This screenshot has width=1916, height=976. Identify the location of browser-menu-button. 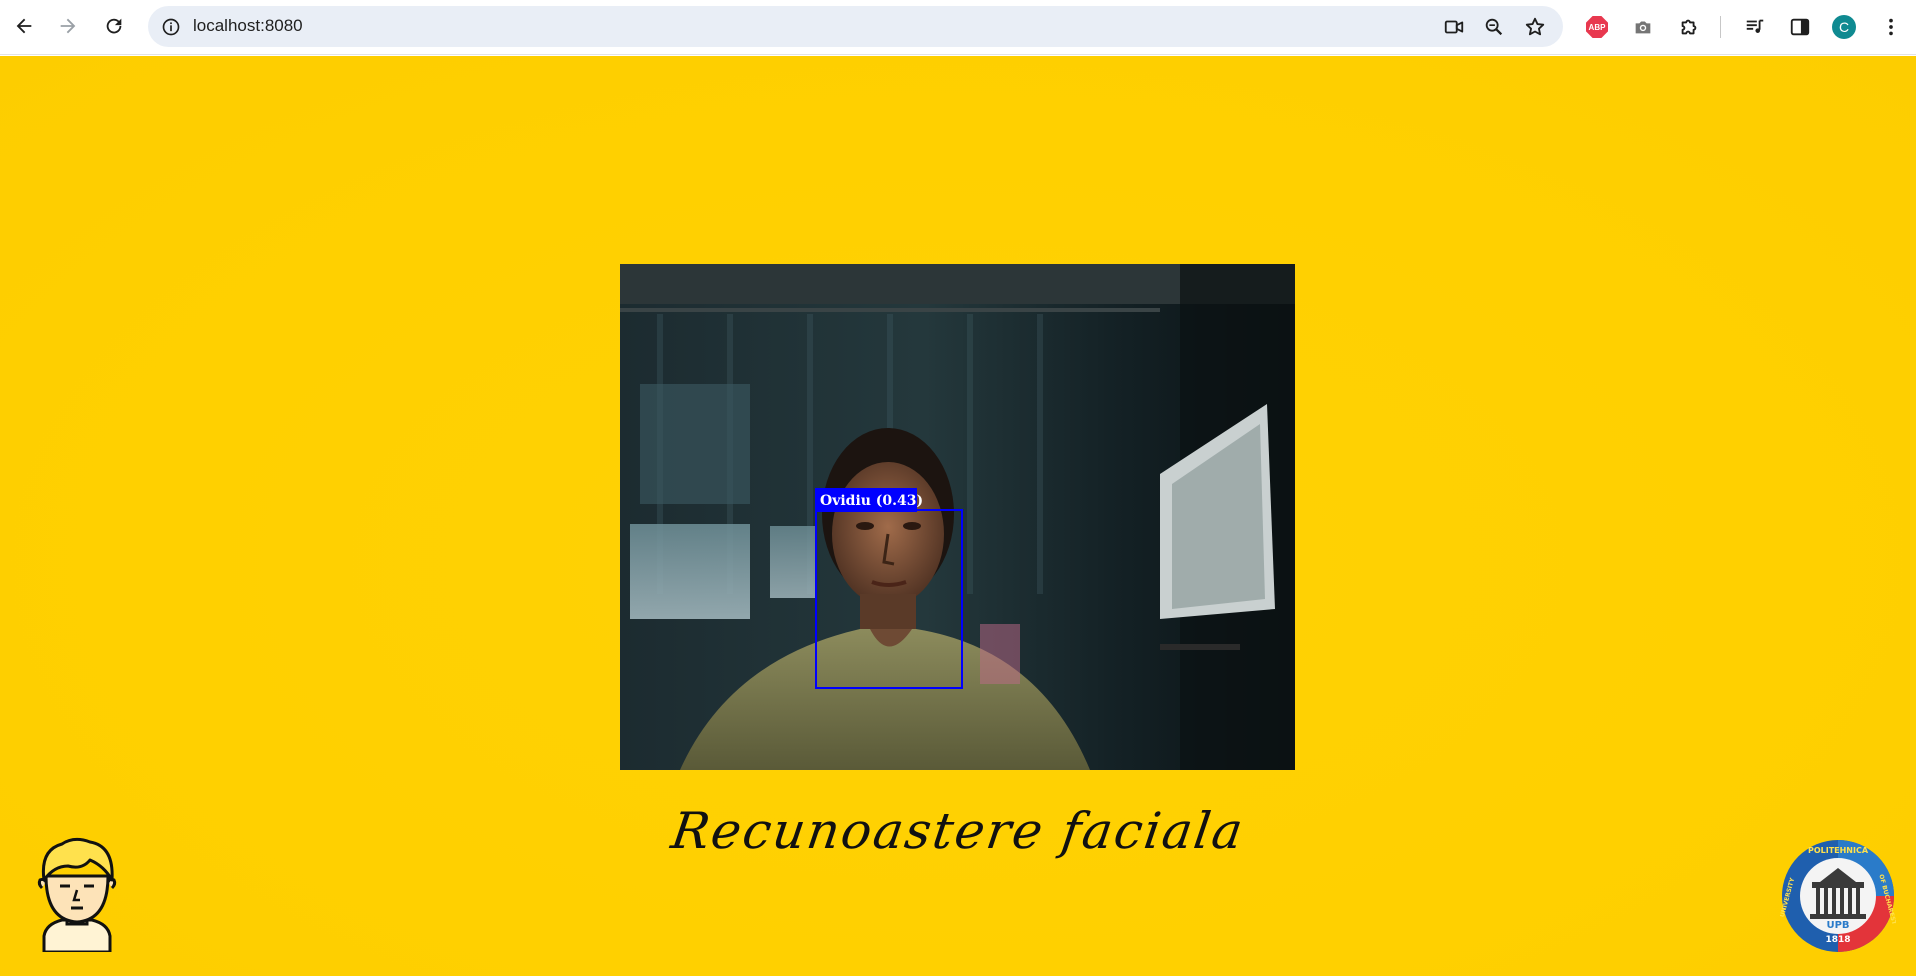
(1891, 27).